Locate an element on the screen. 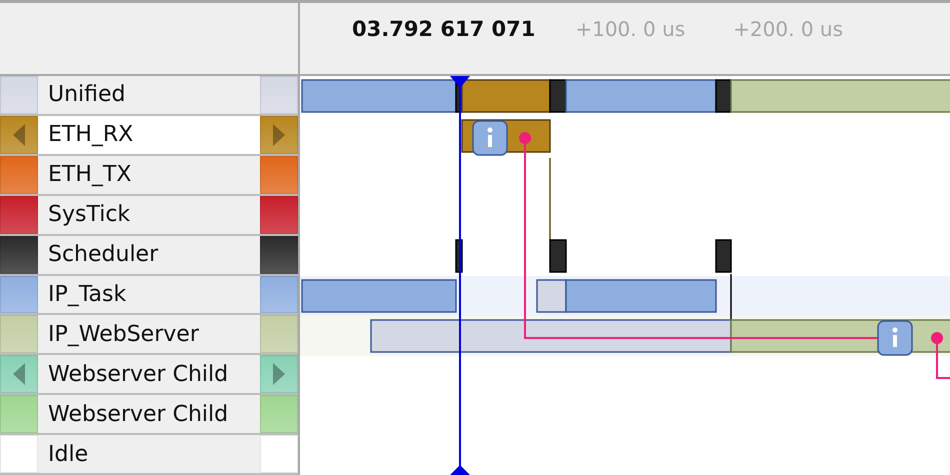 The height and width of the screenshot is (475, 950). row-label: Idle is located at coordinates (149, 454).